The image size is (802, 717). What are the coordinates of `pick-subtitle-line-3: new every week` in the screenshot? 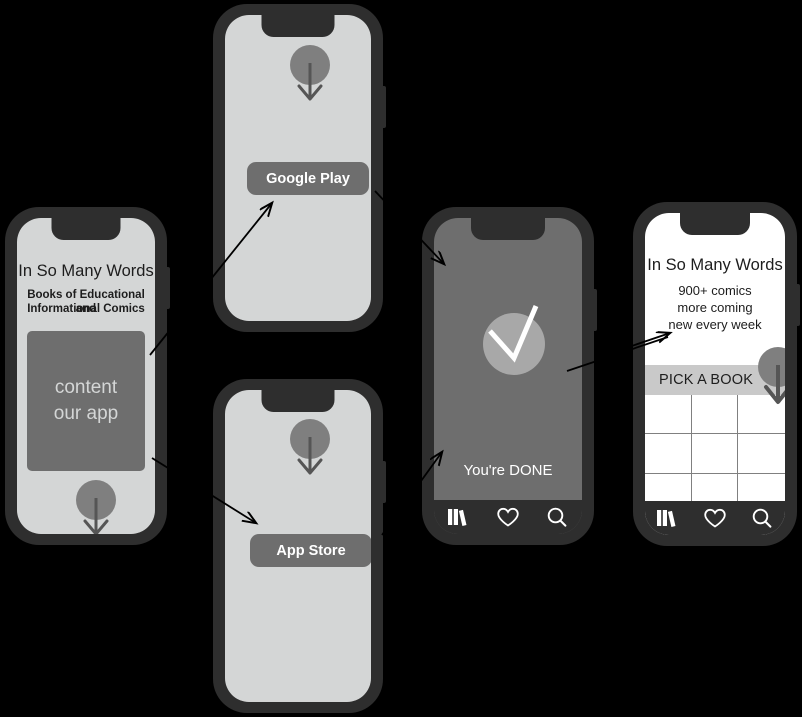 It's located at (715, 324).